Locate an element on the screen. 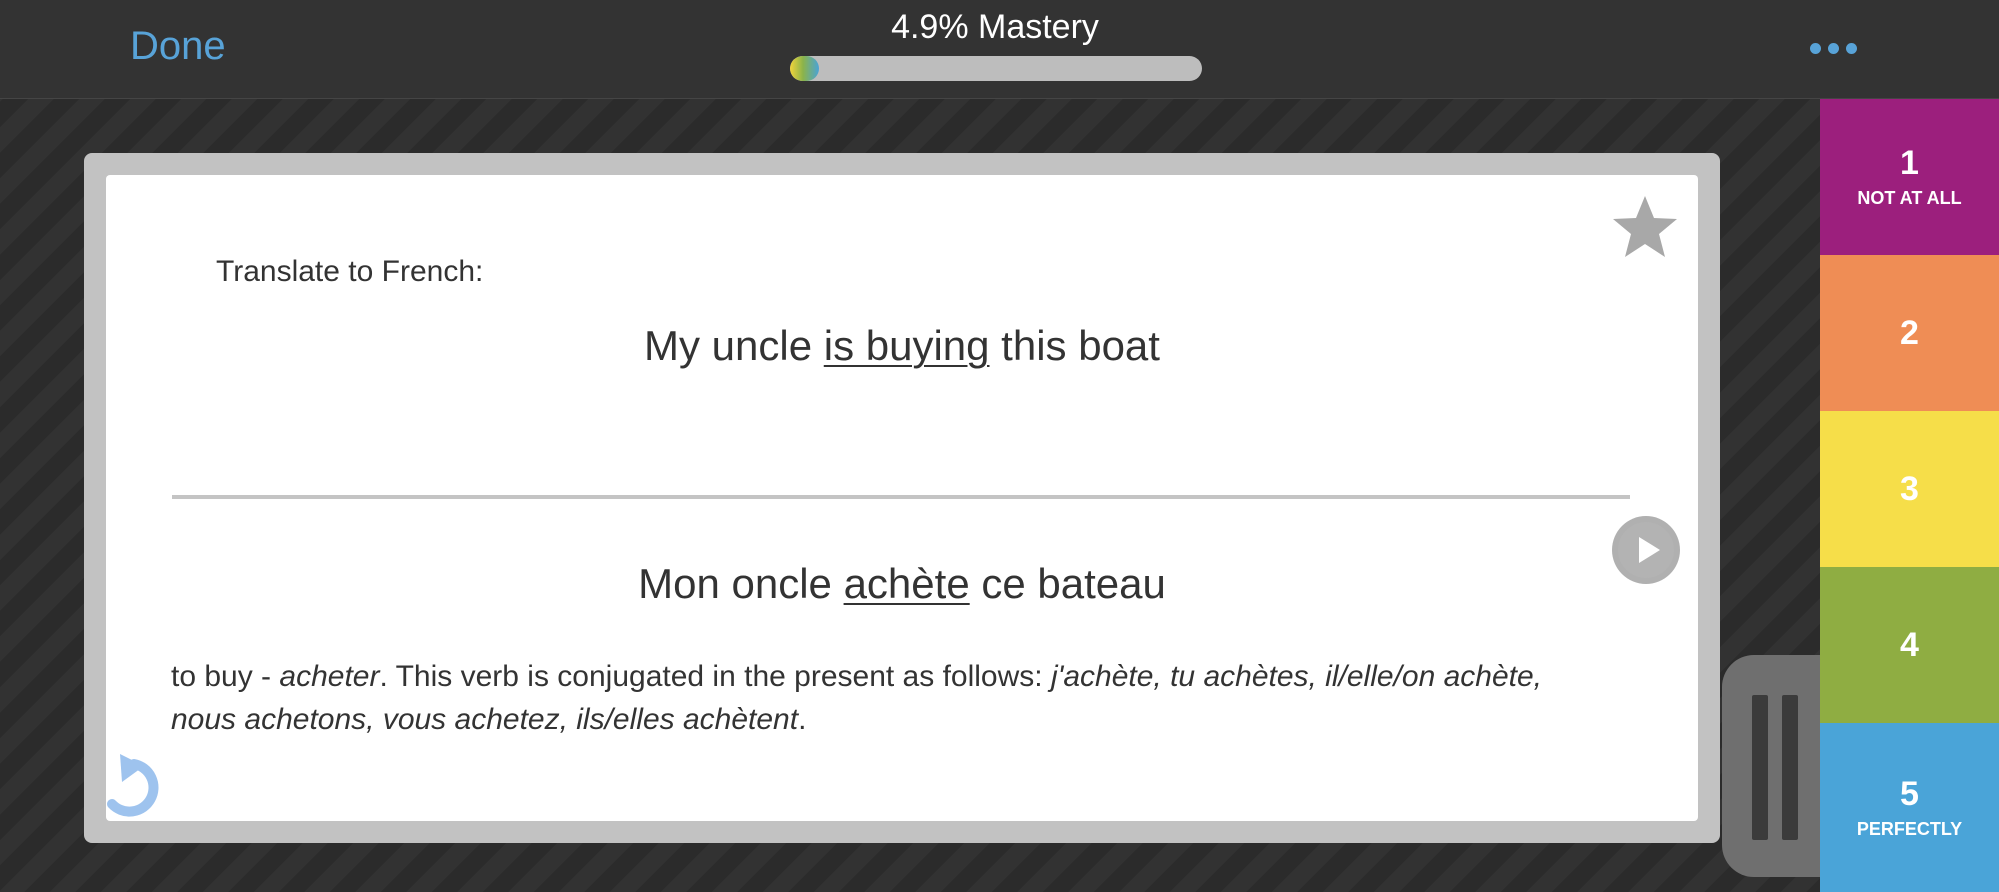 Image resolution: width=1999 pixels, height=892 pixels. pause-icon-bar is located at coordinates (1790, 767).